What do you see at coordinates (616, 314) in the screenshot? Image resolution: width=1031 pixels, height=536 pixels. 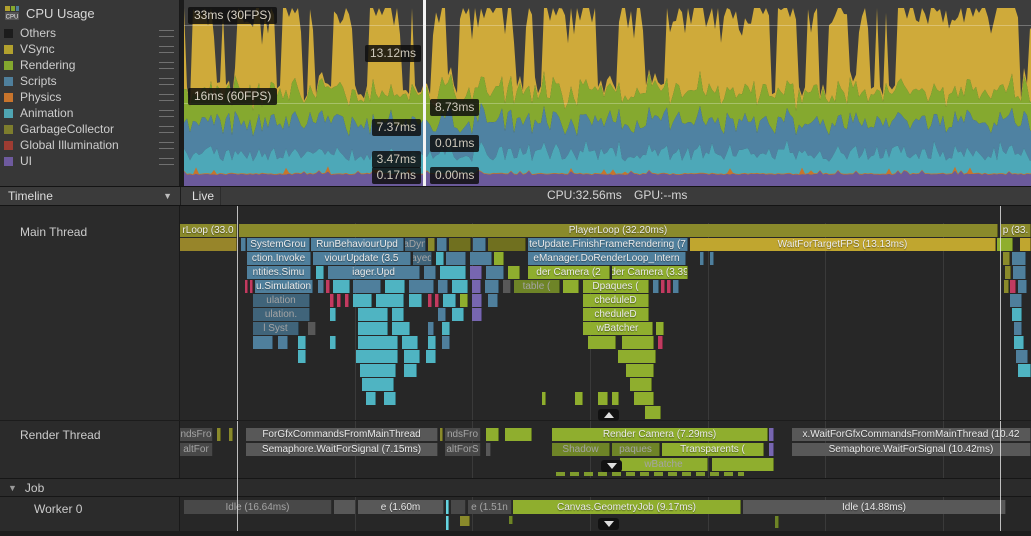 I see `flame-block-cheduled: cheduleD` at bounding box center [616, 314].